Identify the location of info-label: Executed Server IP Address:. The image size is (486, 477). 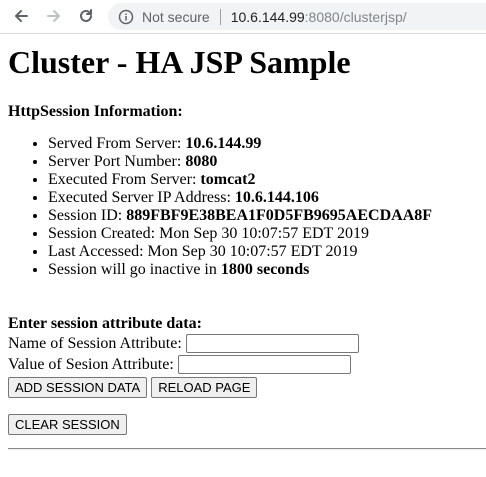
(141, 197).